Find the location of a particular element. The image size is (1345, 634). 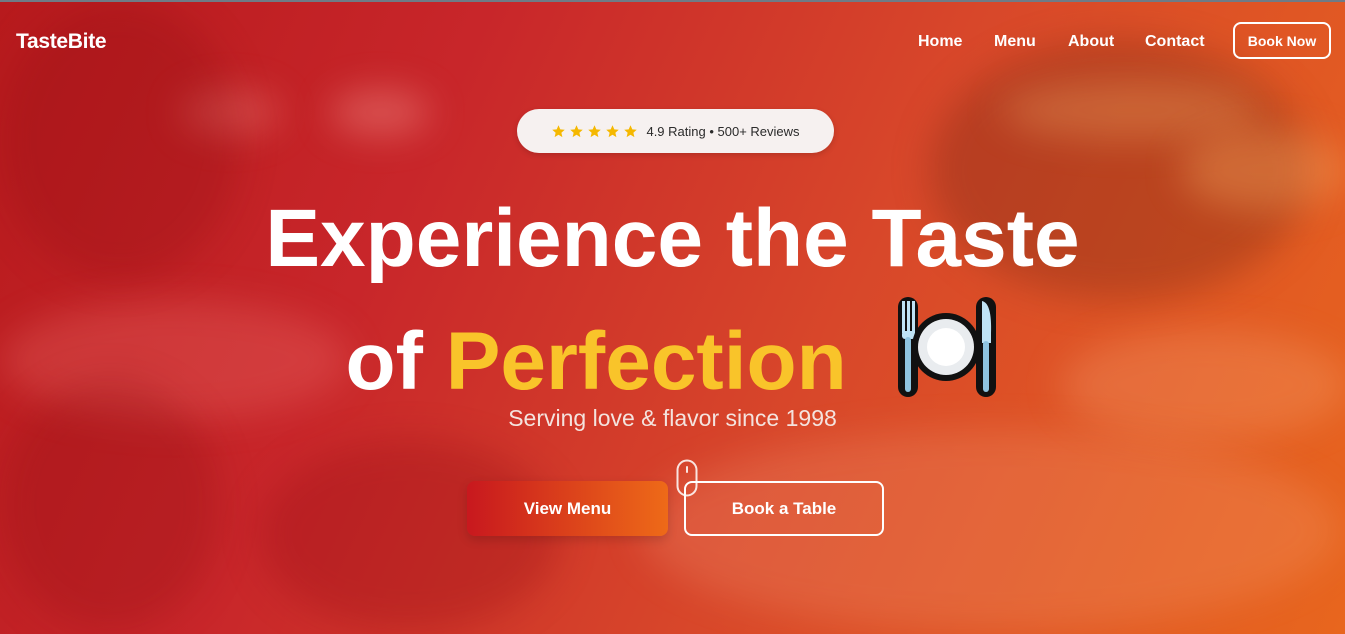

fork-plate-knife-icon is located at coordinates (946, 347).